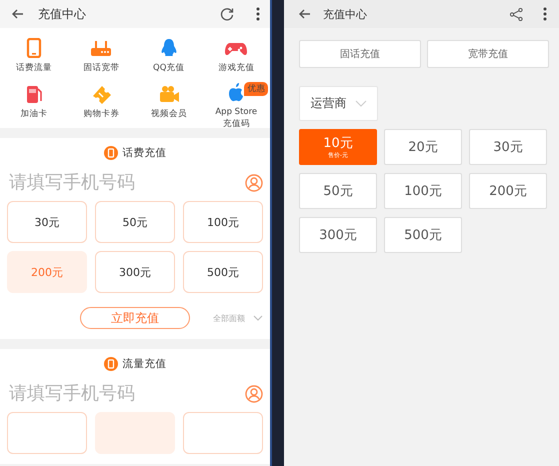 This screenshot has height=466, width=559. What do you see at coordinates (101, 48) in the screenshot?
I see `router-icon` at bounding box center [101, 48].